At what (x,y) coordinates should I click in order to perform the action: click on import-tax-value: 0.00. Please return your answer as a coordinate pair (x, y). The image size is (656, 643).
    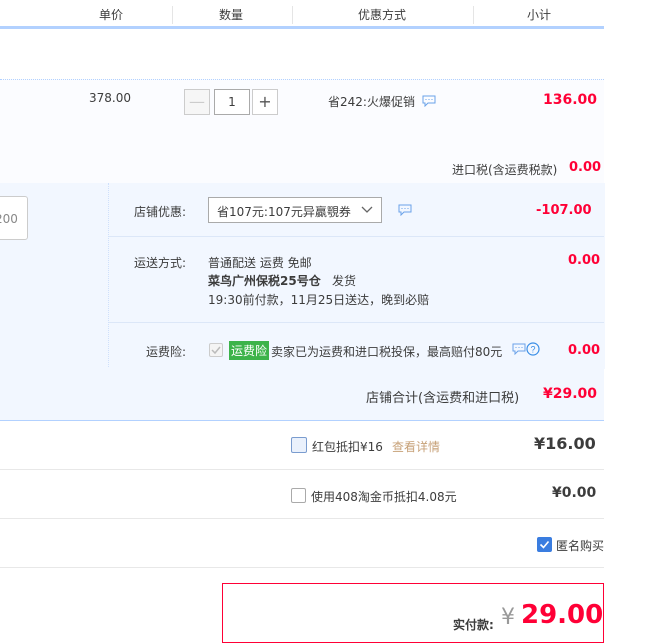
    Looking at the image, I should click on (585, 167).